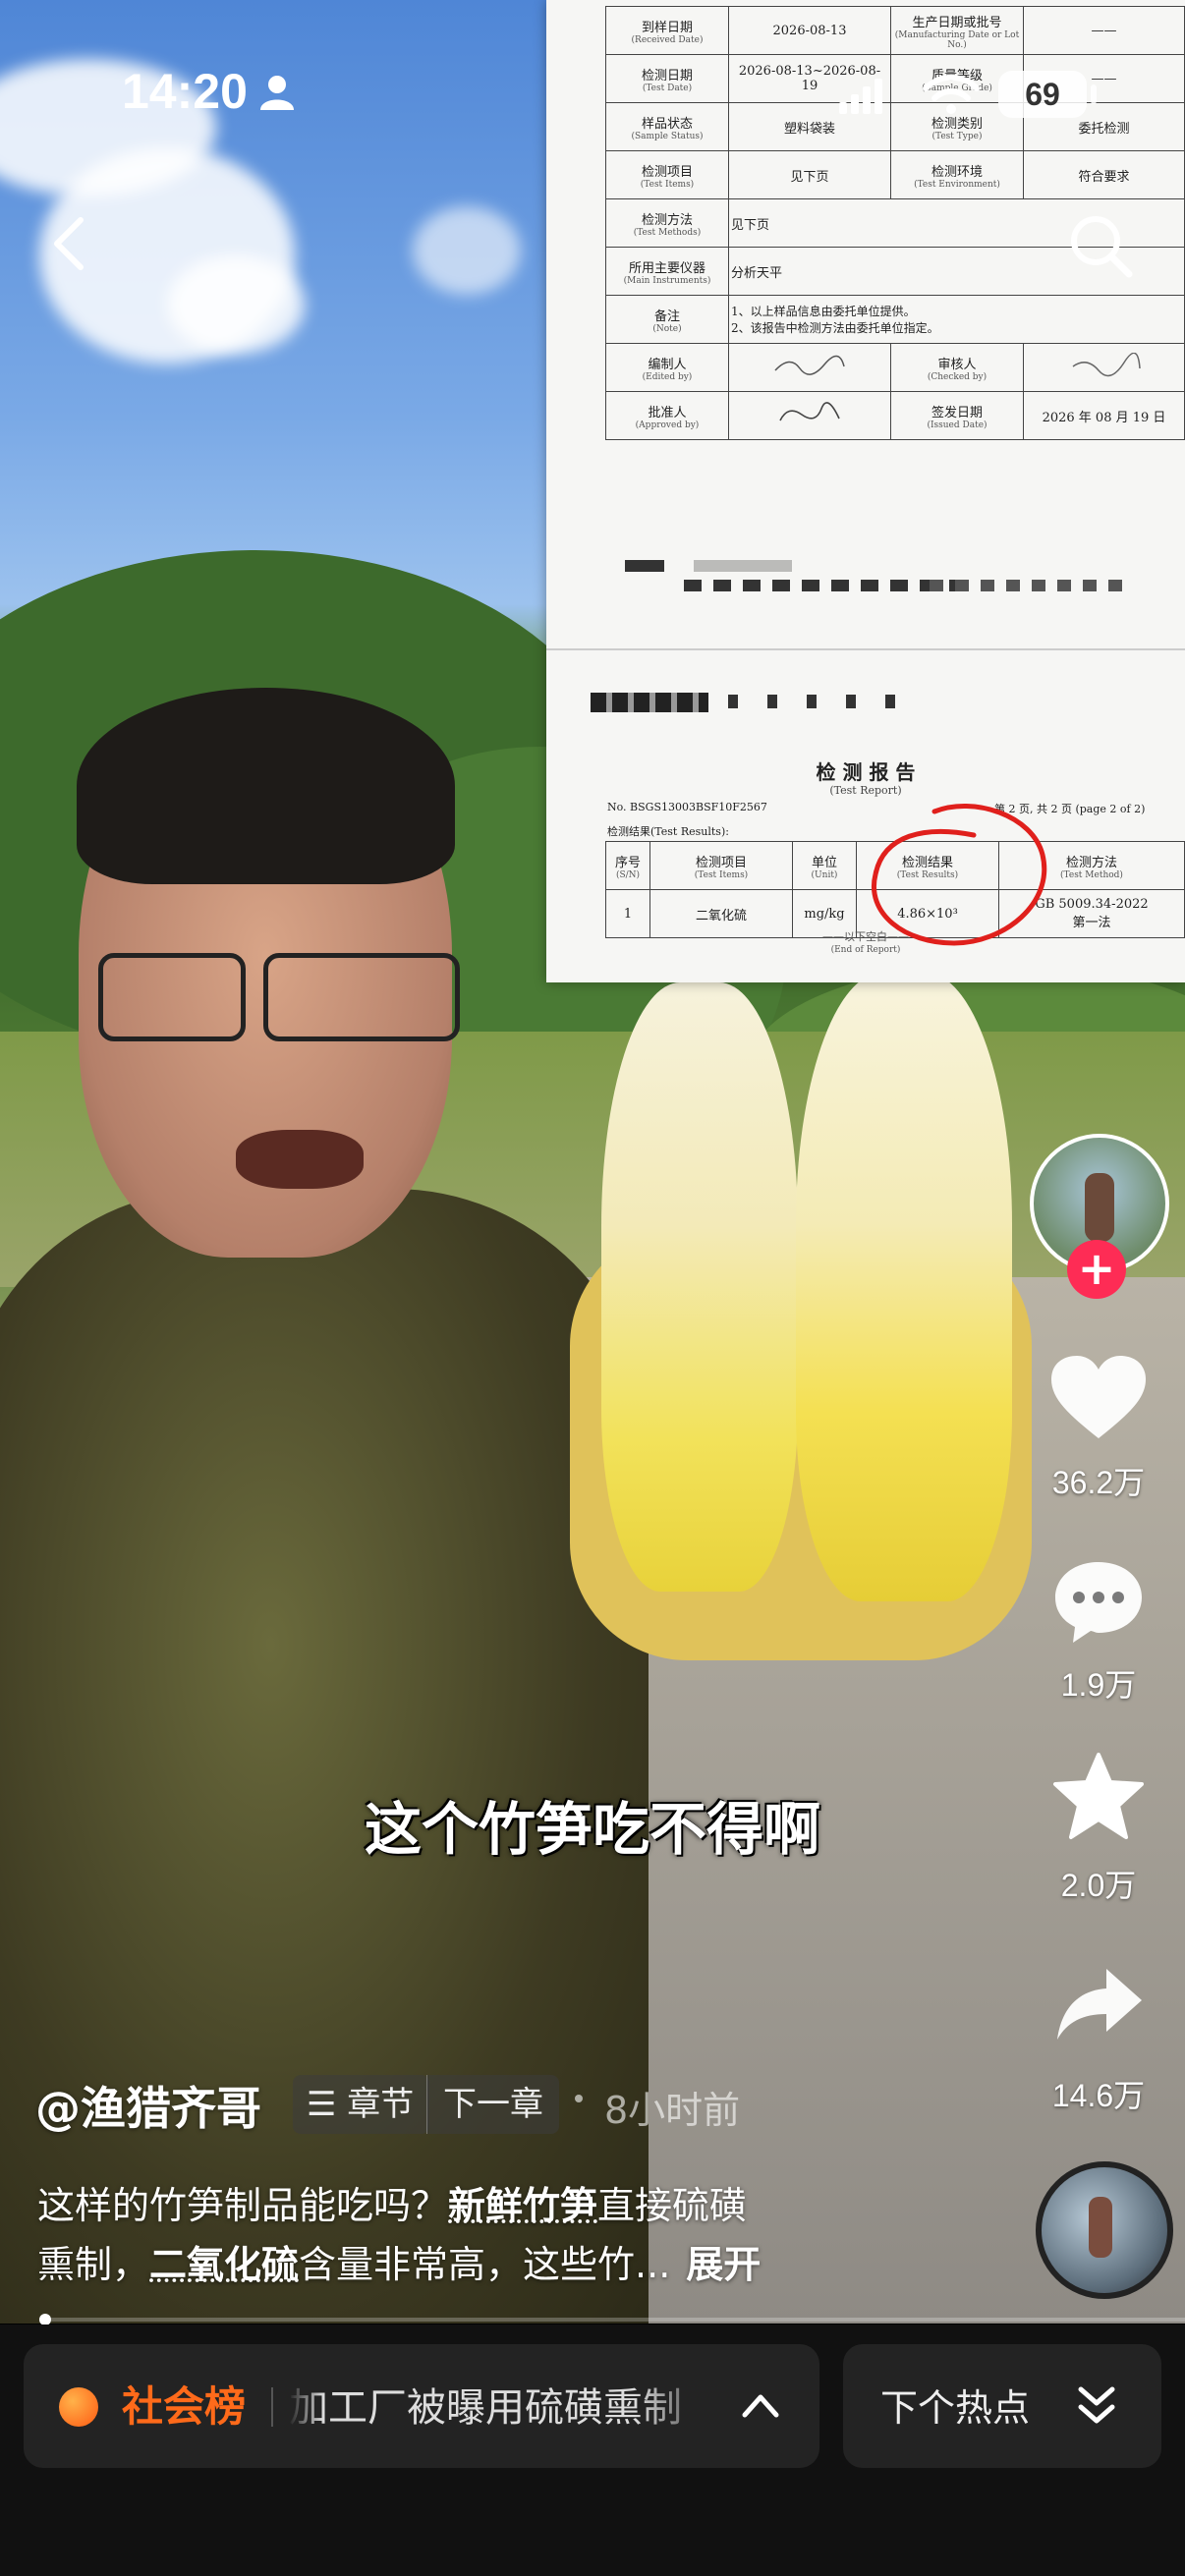 This screenshot has width=1185, height=2576. Describe the element at coordinates (861, 96) in the screenshot. I see `signal-icon` at that location.